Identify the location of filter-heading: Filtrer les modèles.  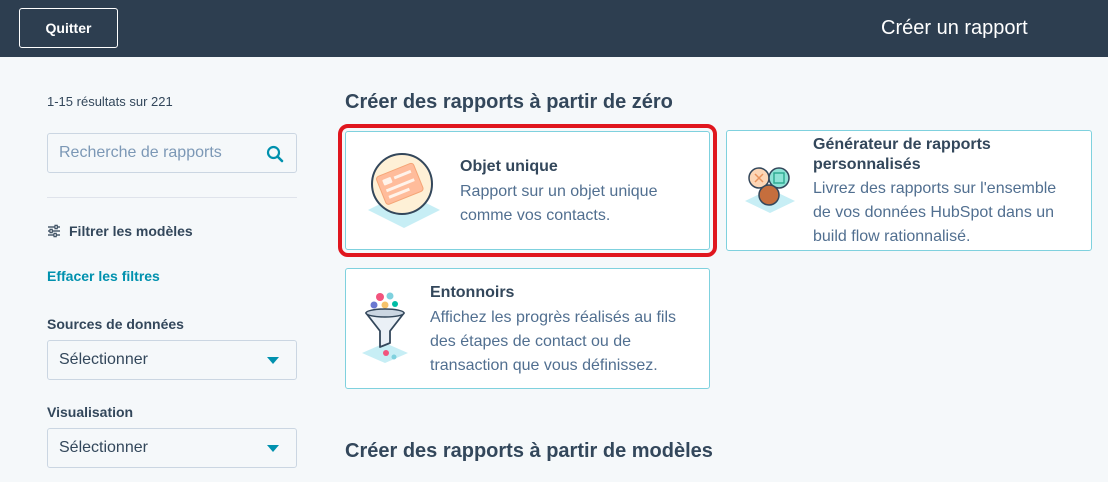
(120, 231).